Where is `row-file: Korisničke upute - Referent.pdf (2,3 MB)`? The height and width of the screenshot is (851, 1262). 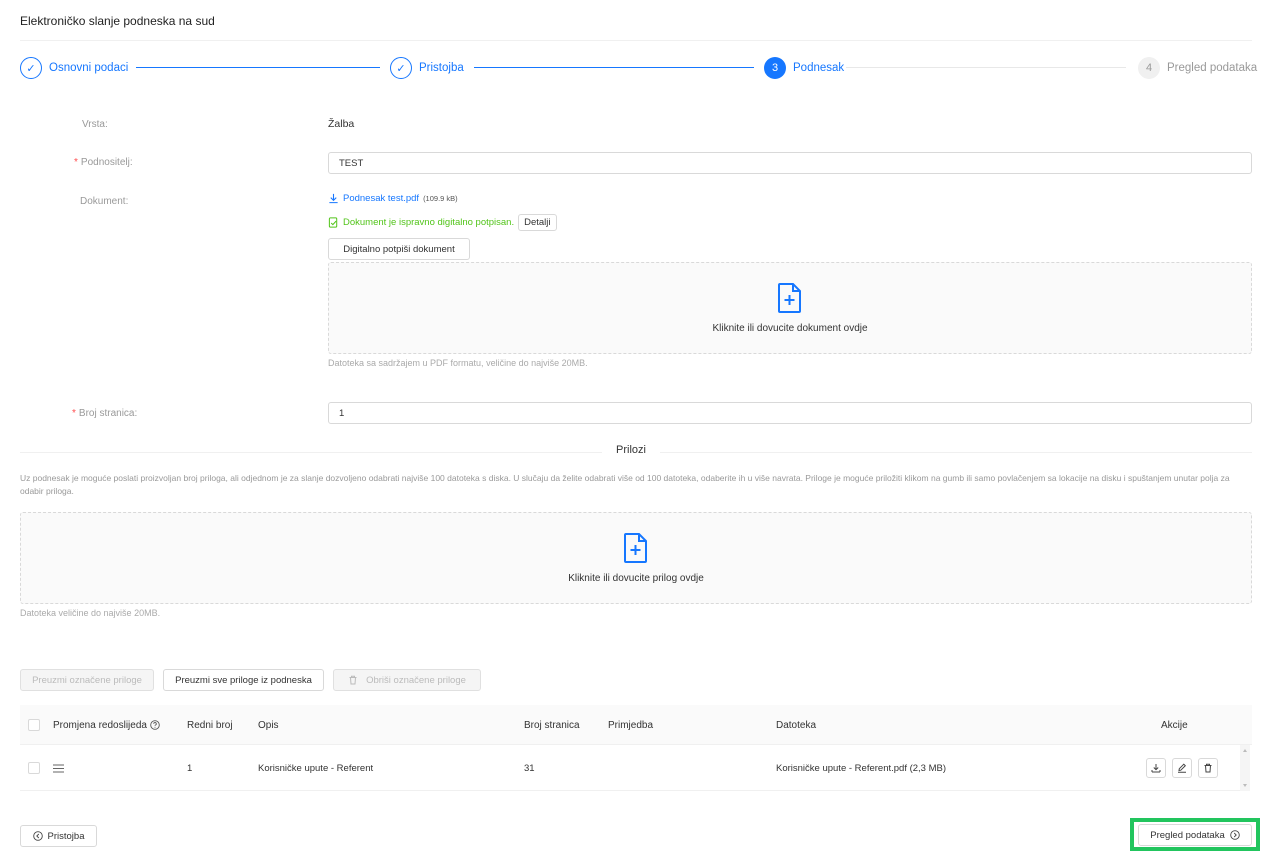
row-file: Korisničke upute - Referent.pdf (2,3 MB) is located at coordinates (861, 768).